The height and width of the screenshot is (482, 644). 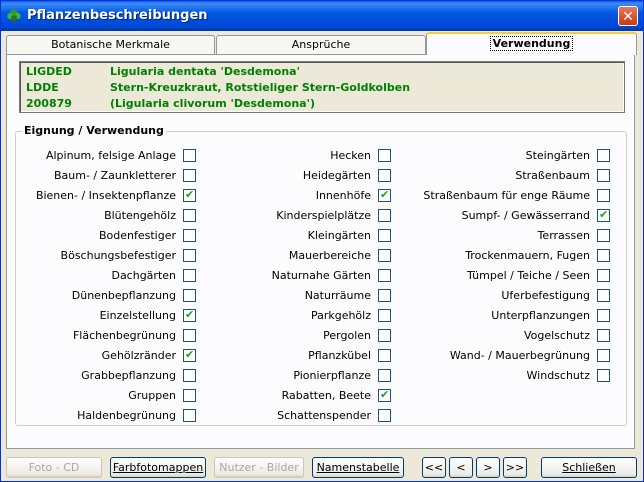 I want to click on last-record-button: >>, so click(x=515, y=467).